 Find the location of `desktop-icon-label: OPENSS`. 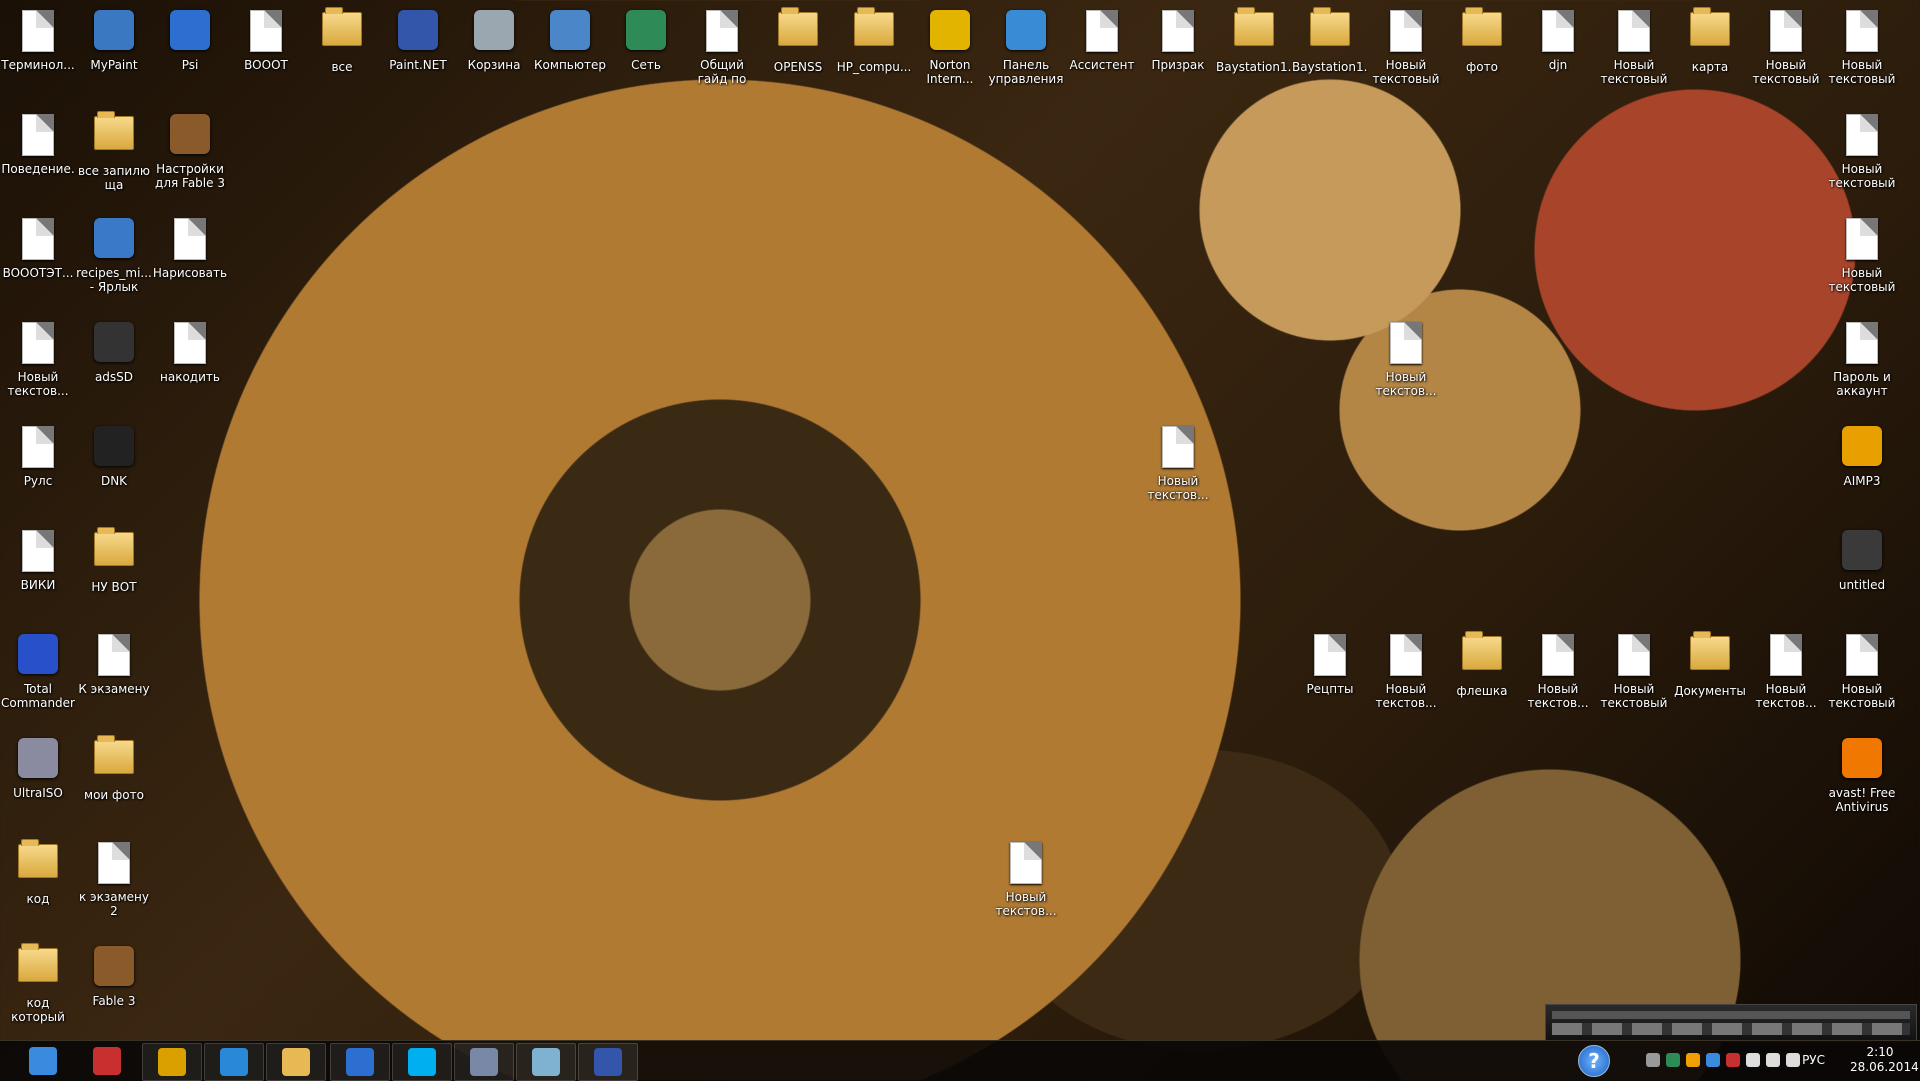

desktop-icon-label: OPENSS is located at coordinates (798, 67).